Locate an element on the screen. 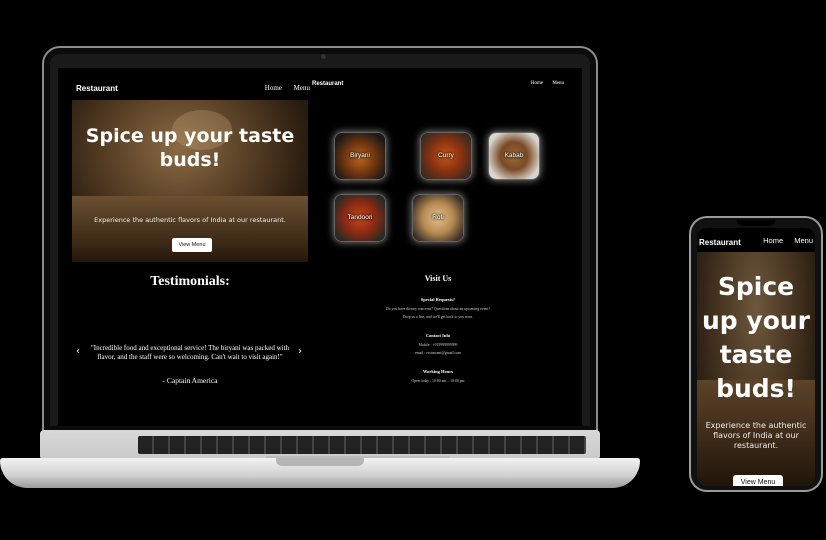 Image resolution: width=826 pixels, height=540 pixels. special-requests-heading: Special Requests? is located at coordinates (438, 299).